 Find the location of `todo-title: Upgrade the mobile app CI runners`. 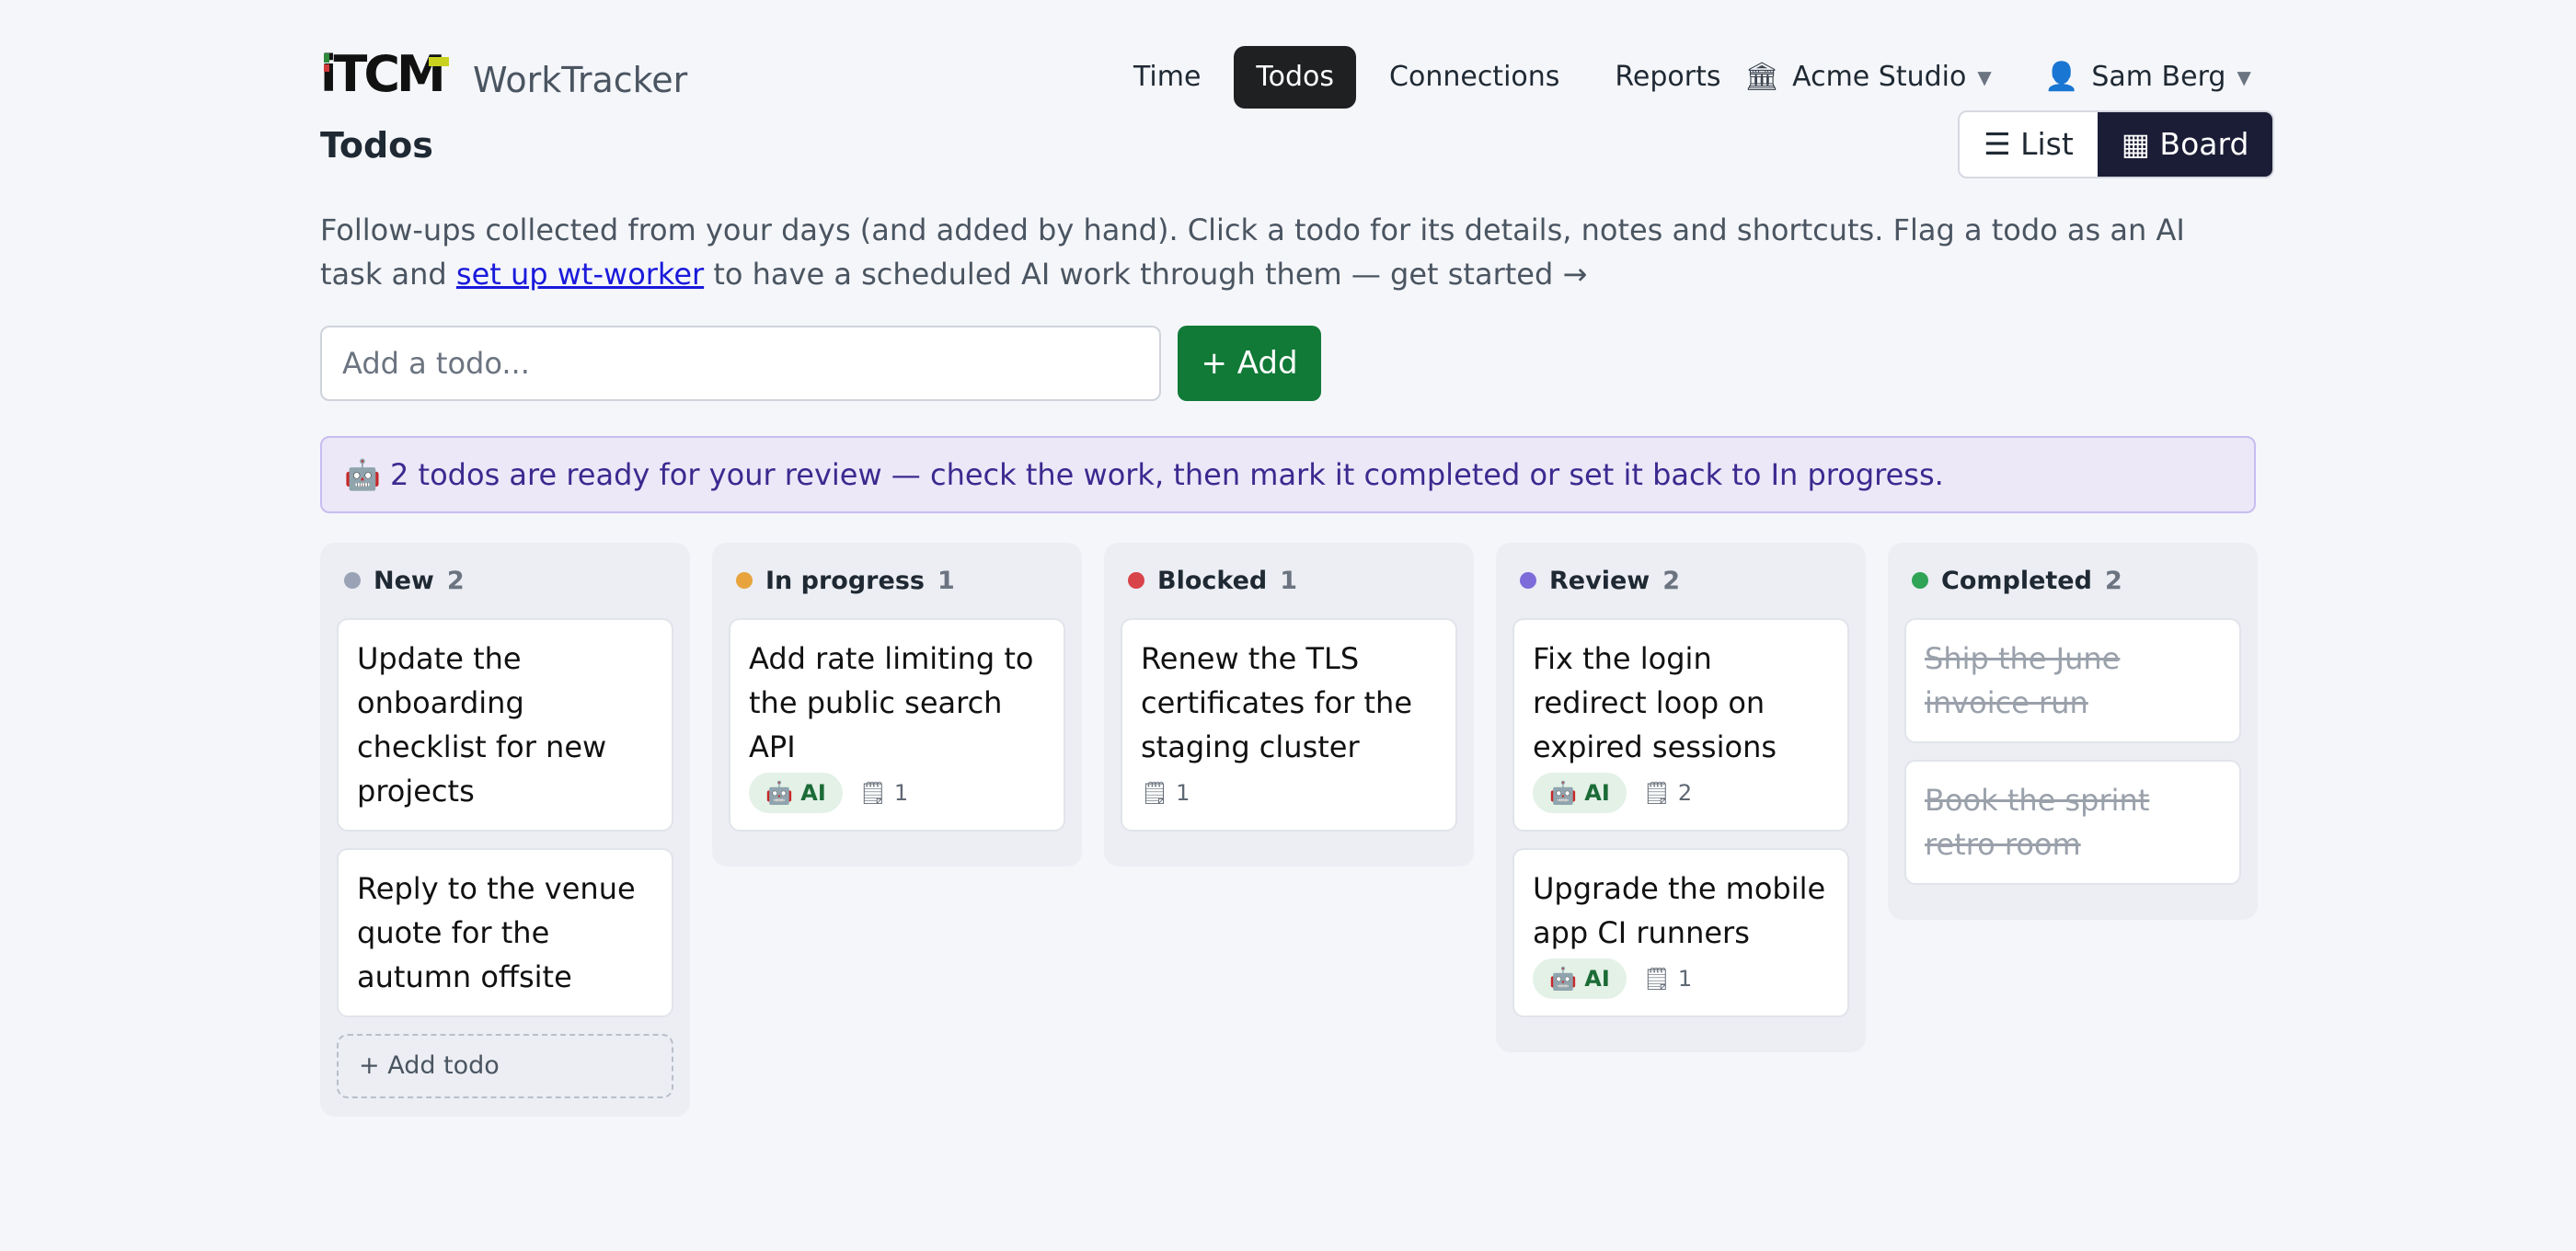

todo-title: Upgrade the mobile app CI runners is located at coordinates (1679, 910).